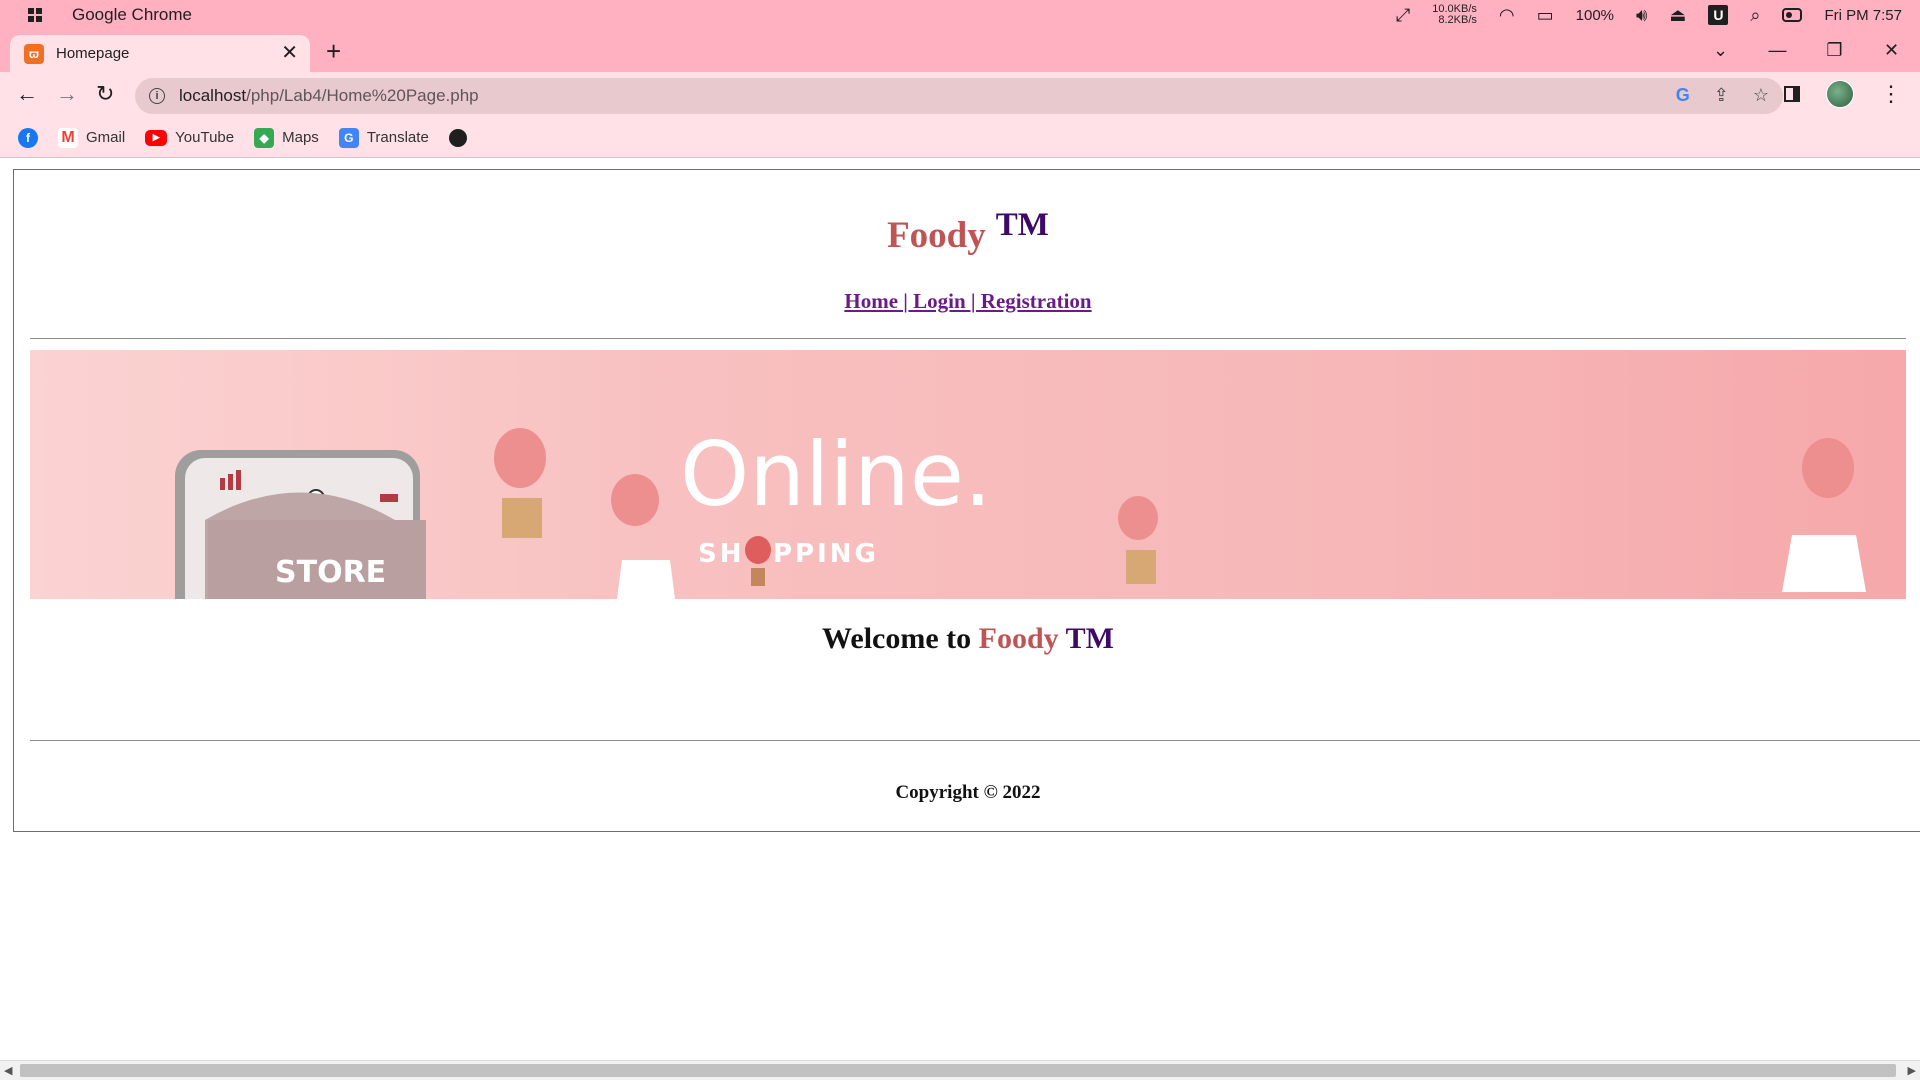 The height and width of the screenshot is (1080, 1920). I want to click on globe-icon, so click(457, 137).